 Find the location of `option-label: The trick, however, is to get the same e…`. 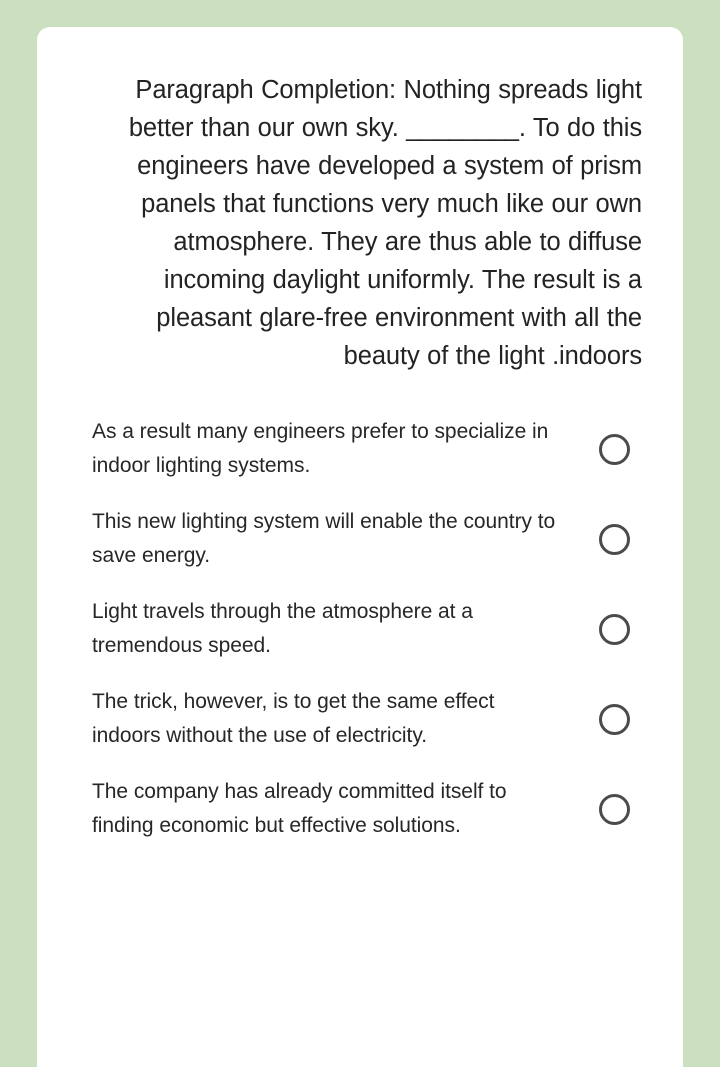

option-label: The trick, however, is to get the same e… is located at coordinates (293, 718).